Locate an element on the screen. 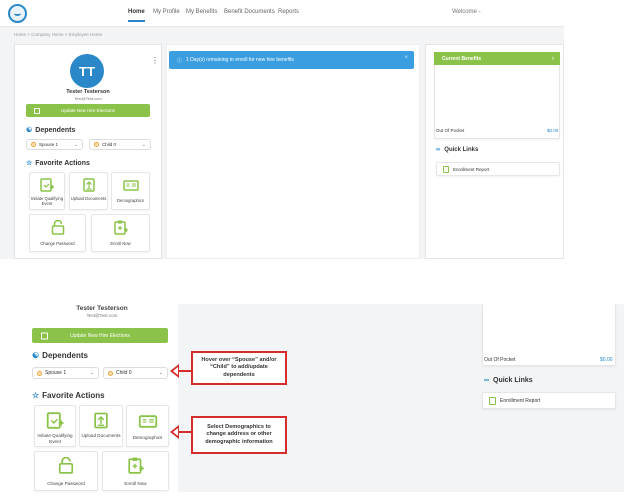 The image size is (624, 497). info-icon: ⓘ is located at coordinates (180, 60).